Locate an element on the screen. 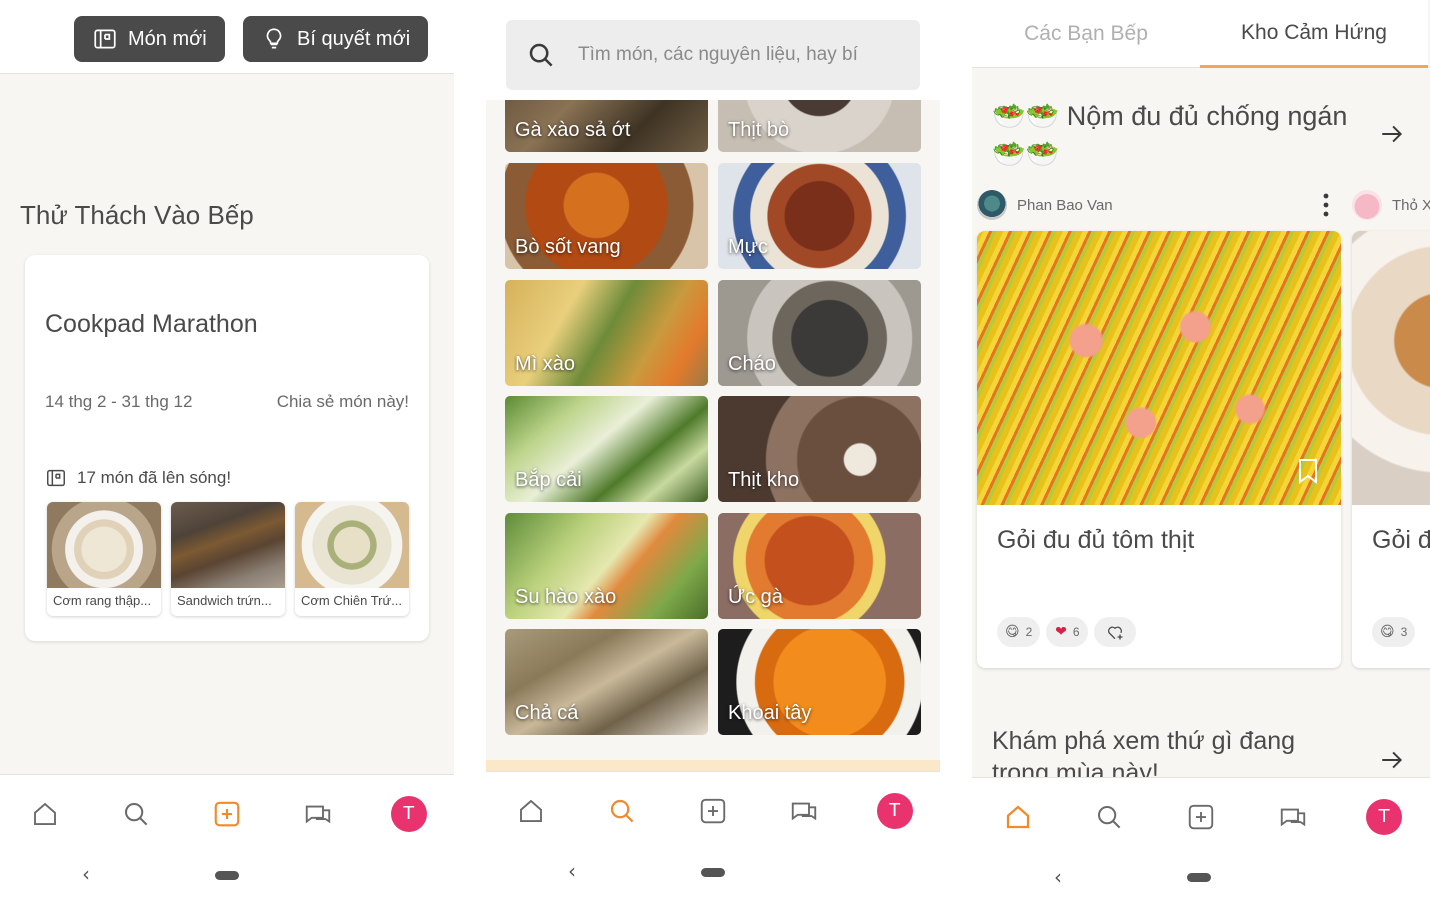 This screenshot has width=1430, height=909. search-header is located at coordinates (713, 50).